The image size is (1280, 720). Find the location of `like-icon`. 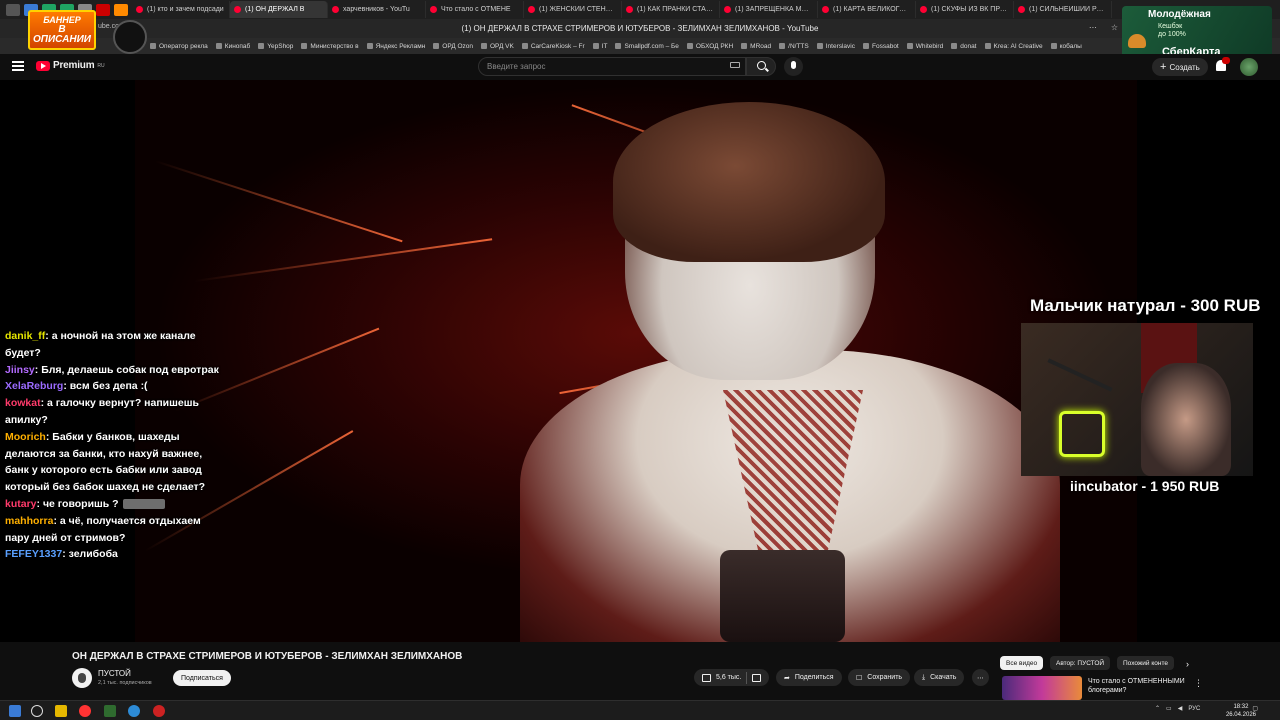

like-icon is located at coordinates (706, 677).